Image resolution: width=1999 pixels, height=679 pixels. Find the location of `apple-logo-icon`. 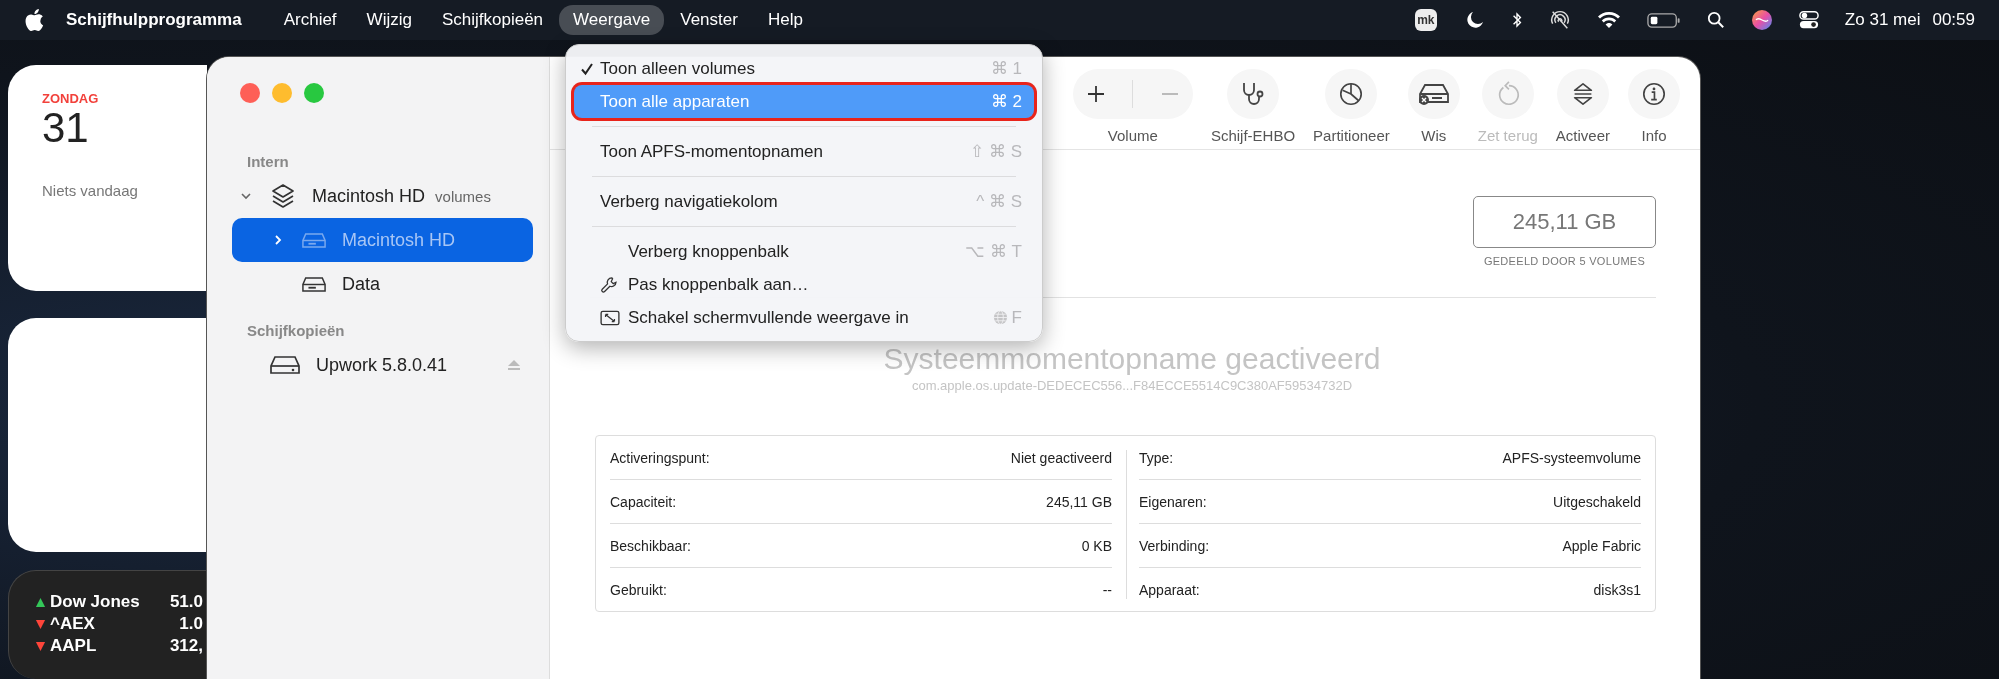

apple-logo-icon is located at coordinates (34, 20).